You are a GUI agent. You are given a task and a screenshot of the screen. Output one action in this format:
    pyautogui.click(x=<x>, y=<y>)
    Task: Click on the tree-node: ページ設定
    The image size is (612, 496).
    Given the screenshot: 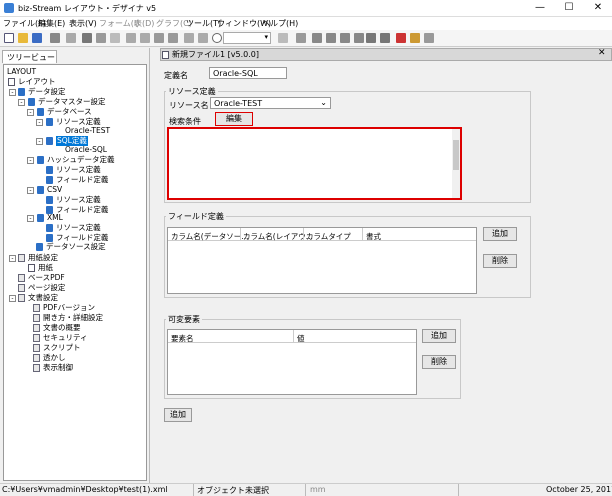 What is the action you would take?
    pyautogui.click(x=46, y=288)
    